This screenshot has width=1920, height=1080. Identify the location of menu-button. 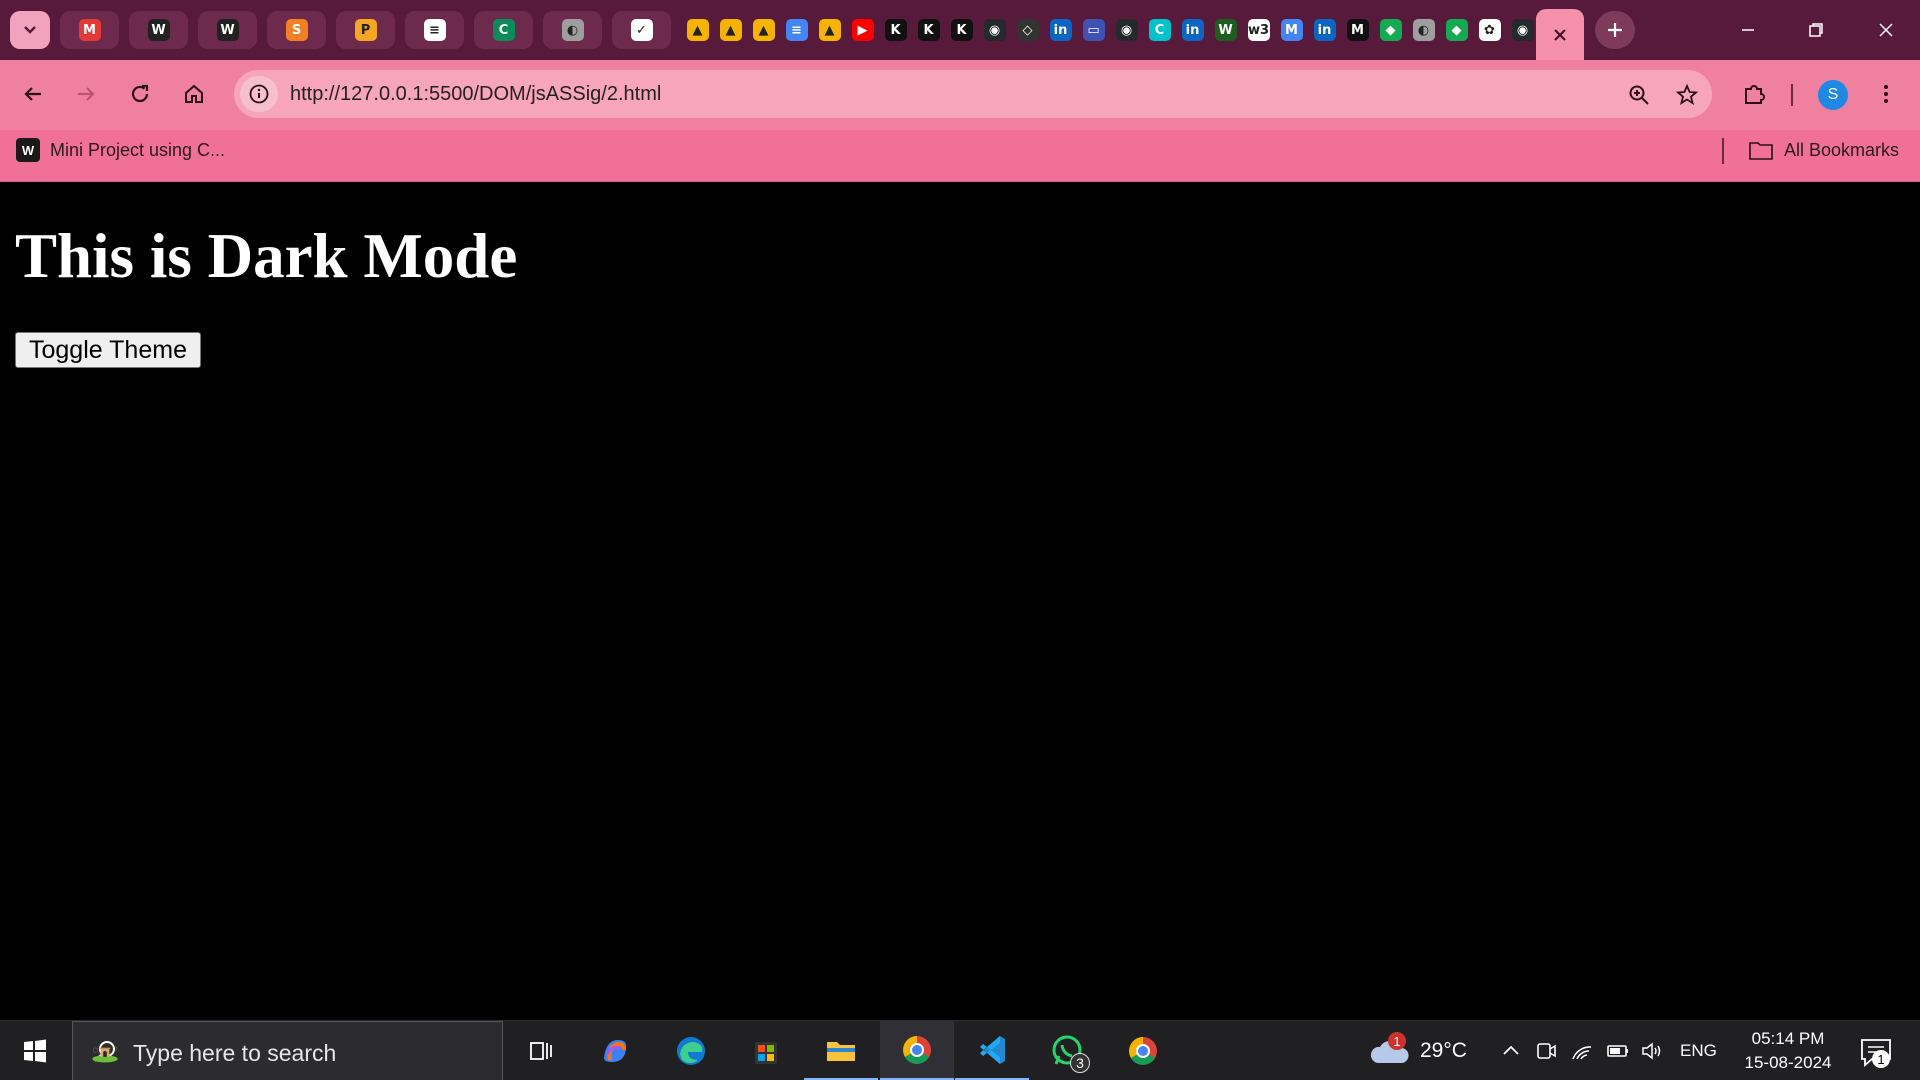
(1886, 94).